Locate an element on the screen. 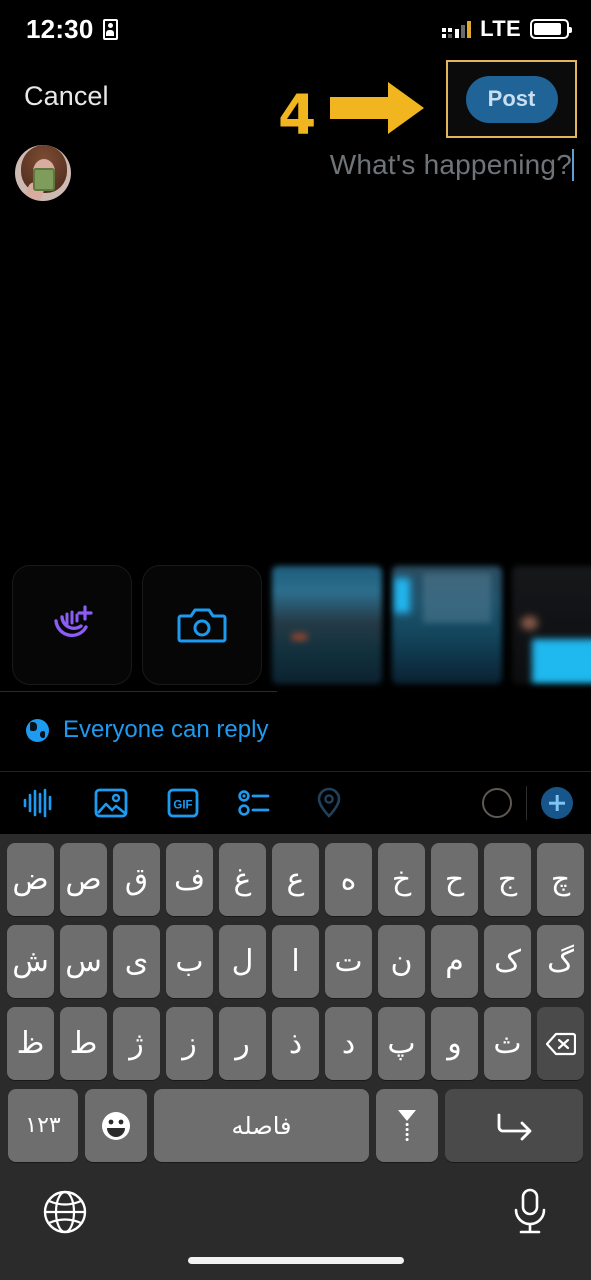  home-indicator is located at coordinates (295, 1260).